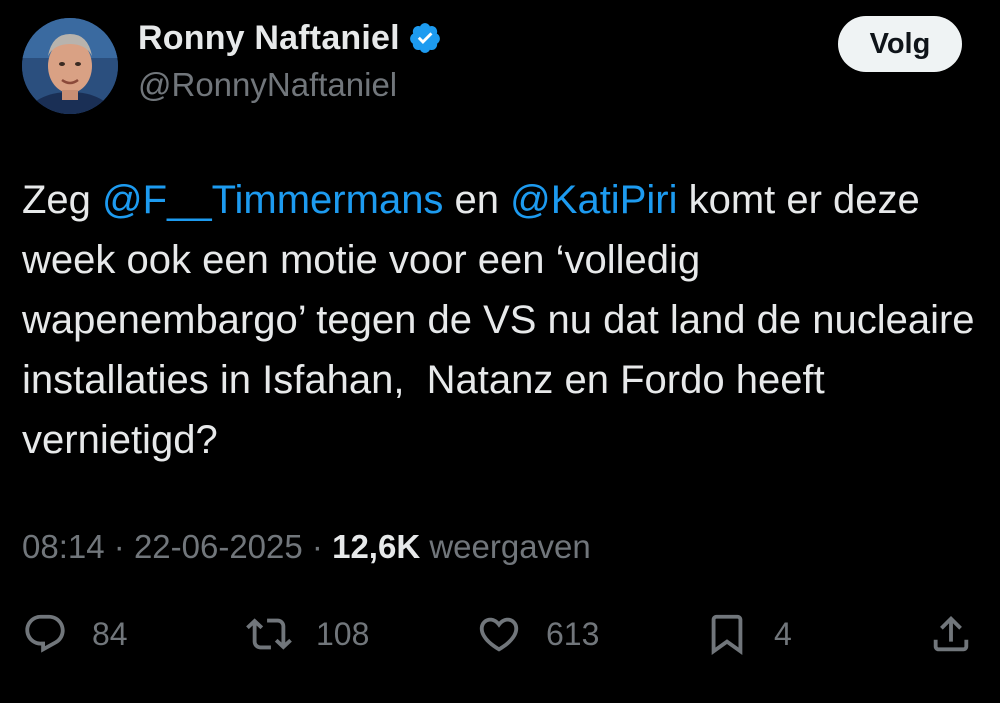 The height and width of the screenshot is (703, 1000). I want to click on tweet-text-segment: Zeg, so click(62, 200).